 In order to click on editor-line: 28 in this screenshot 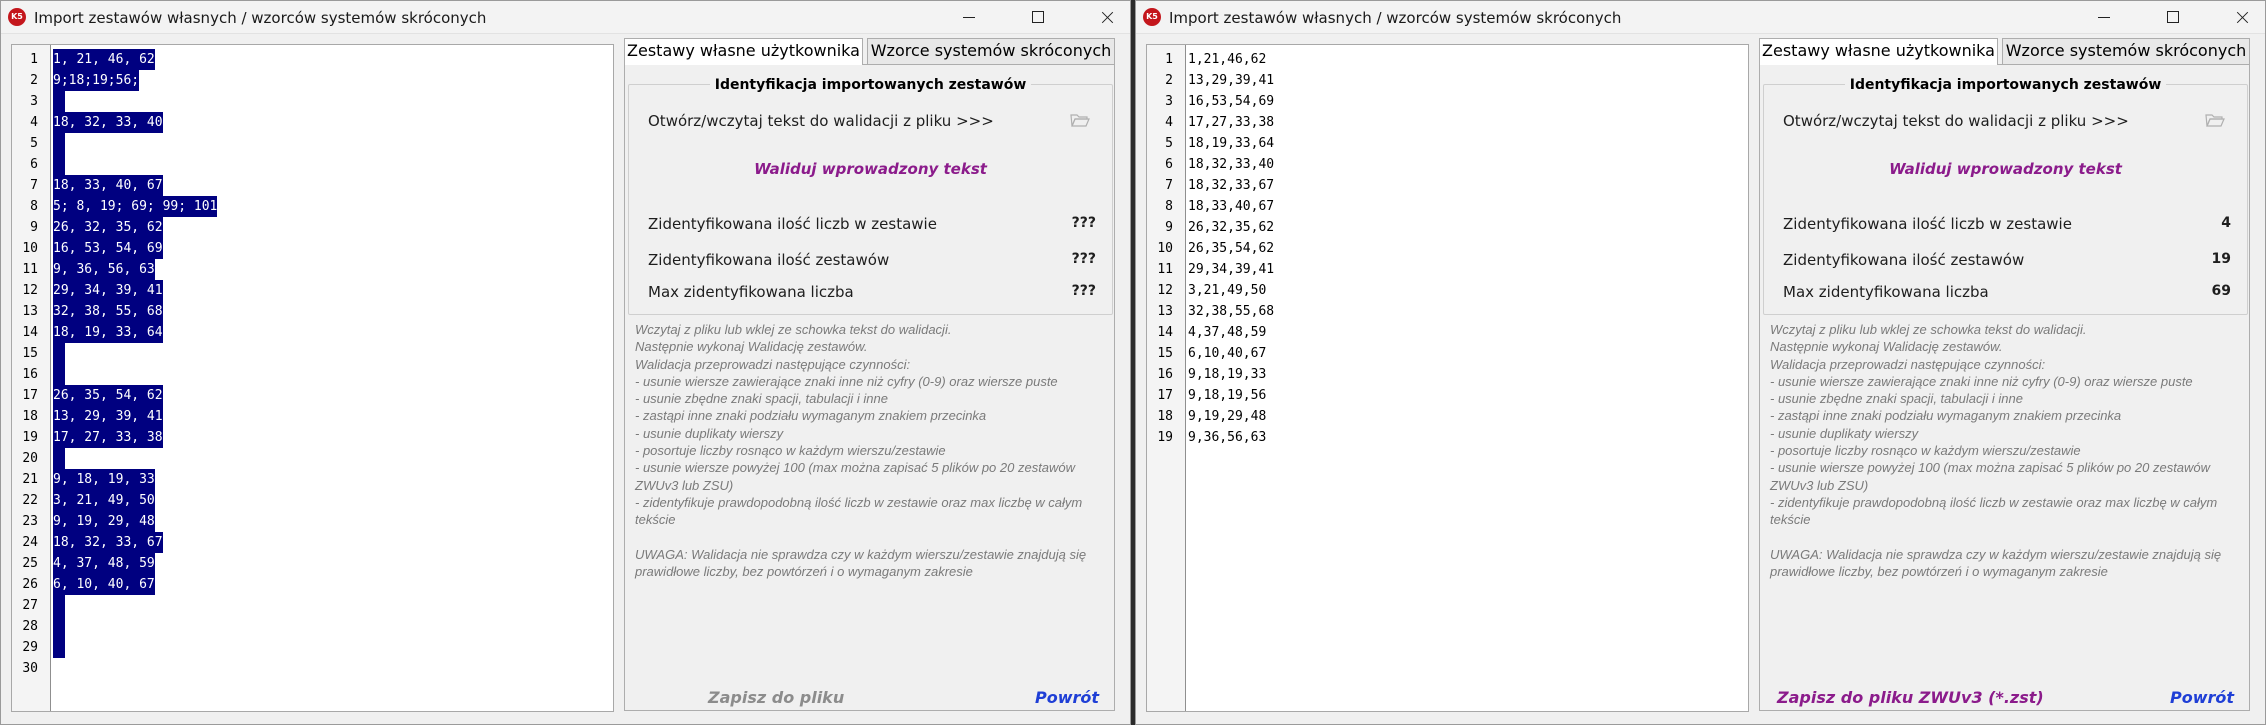, I will do `click(312, 626)`.